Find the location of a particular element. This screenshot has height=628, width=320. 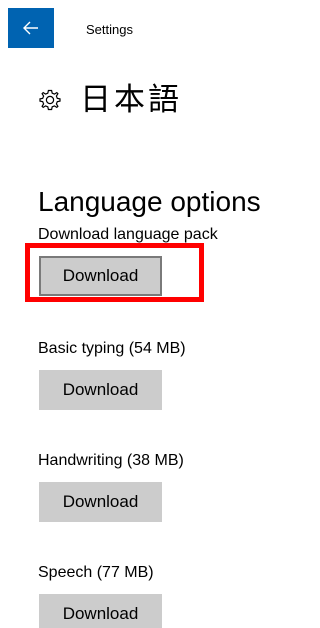

back-button is located at coordinates (31, 28).